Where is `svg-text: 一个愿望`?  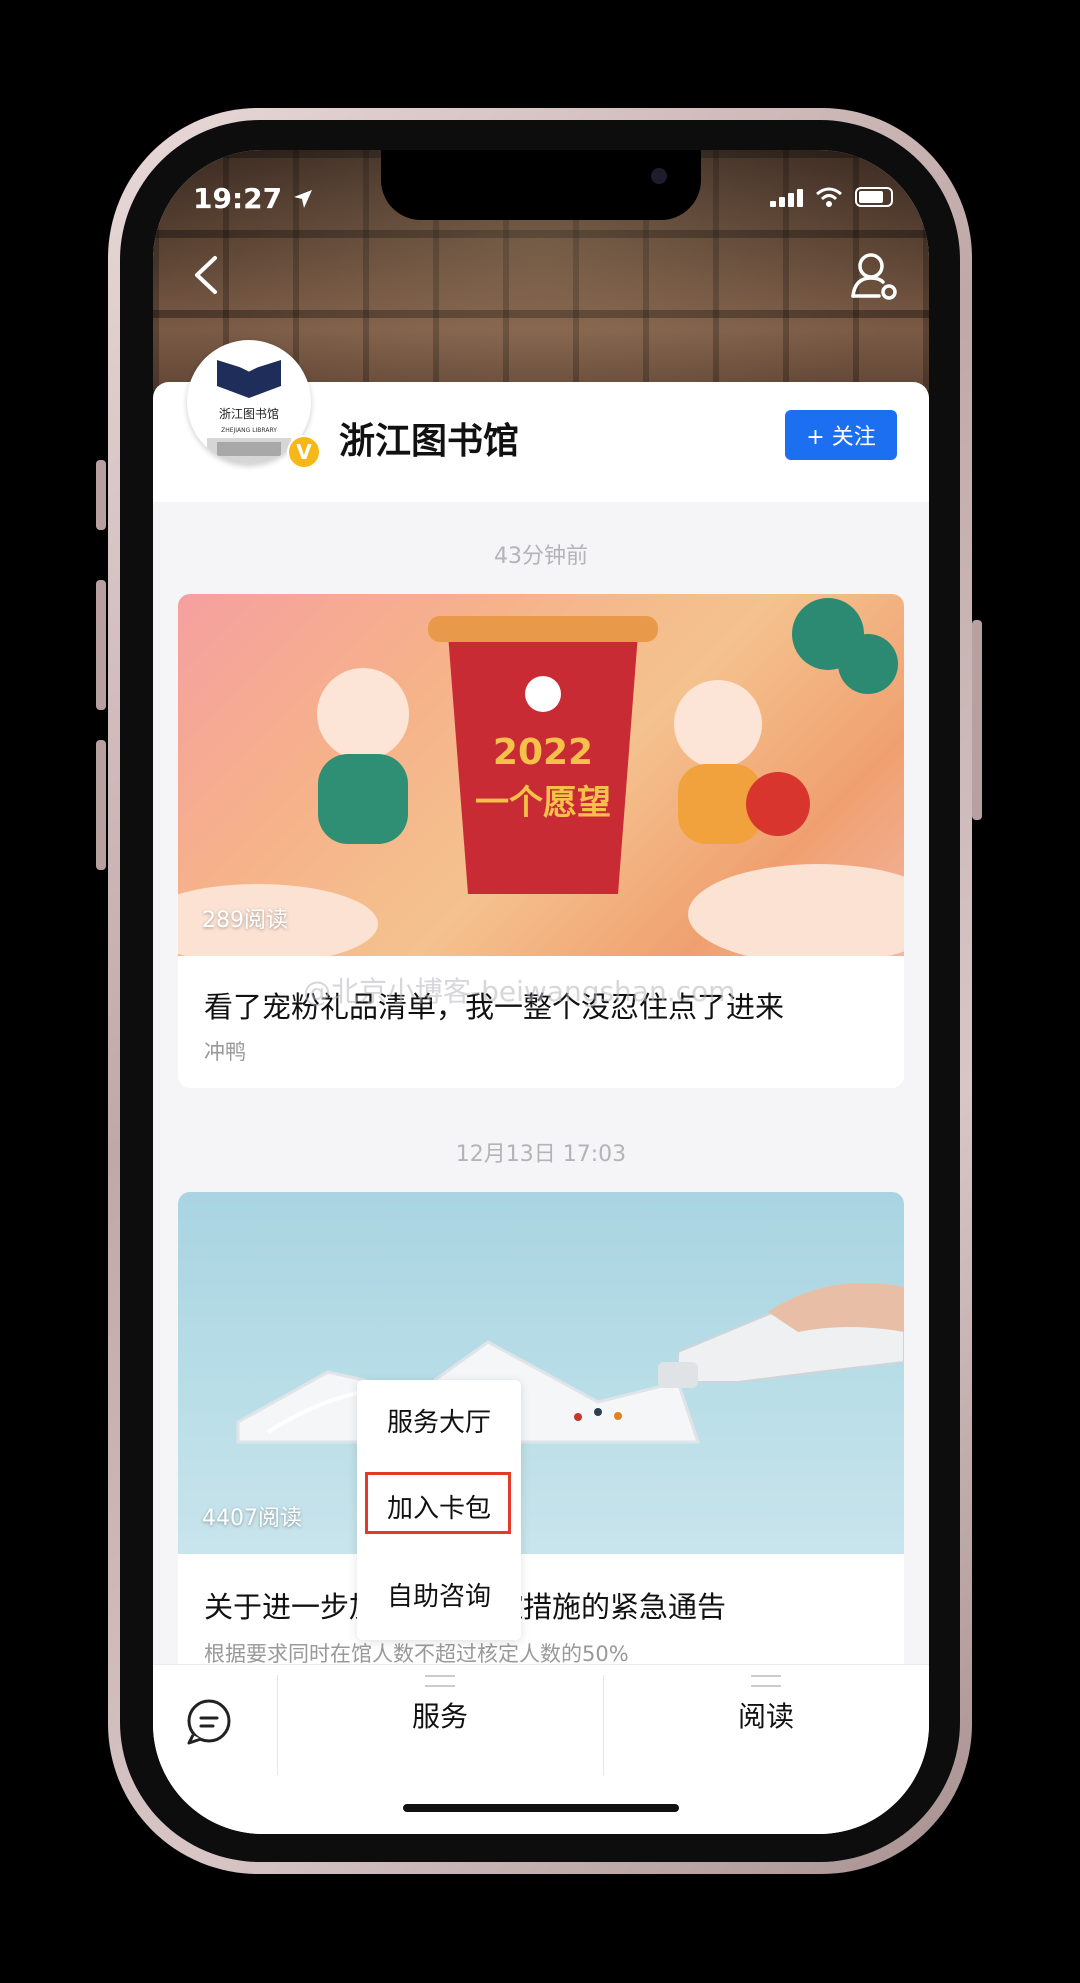
svg-text: 一个愿望 is located at coordinates (543, 803).